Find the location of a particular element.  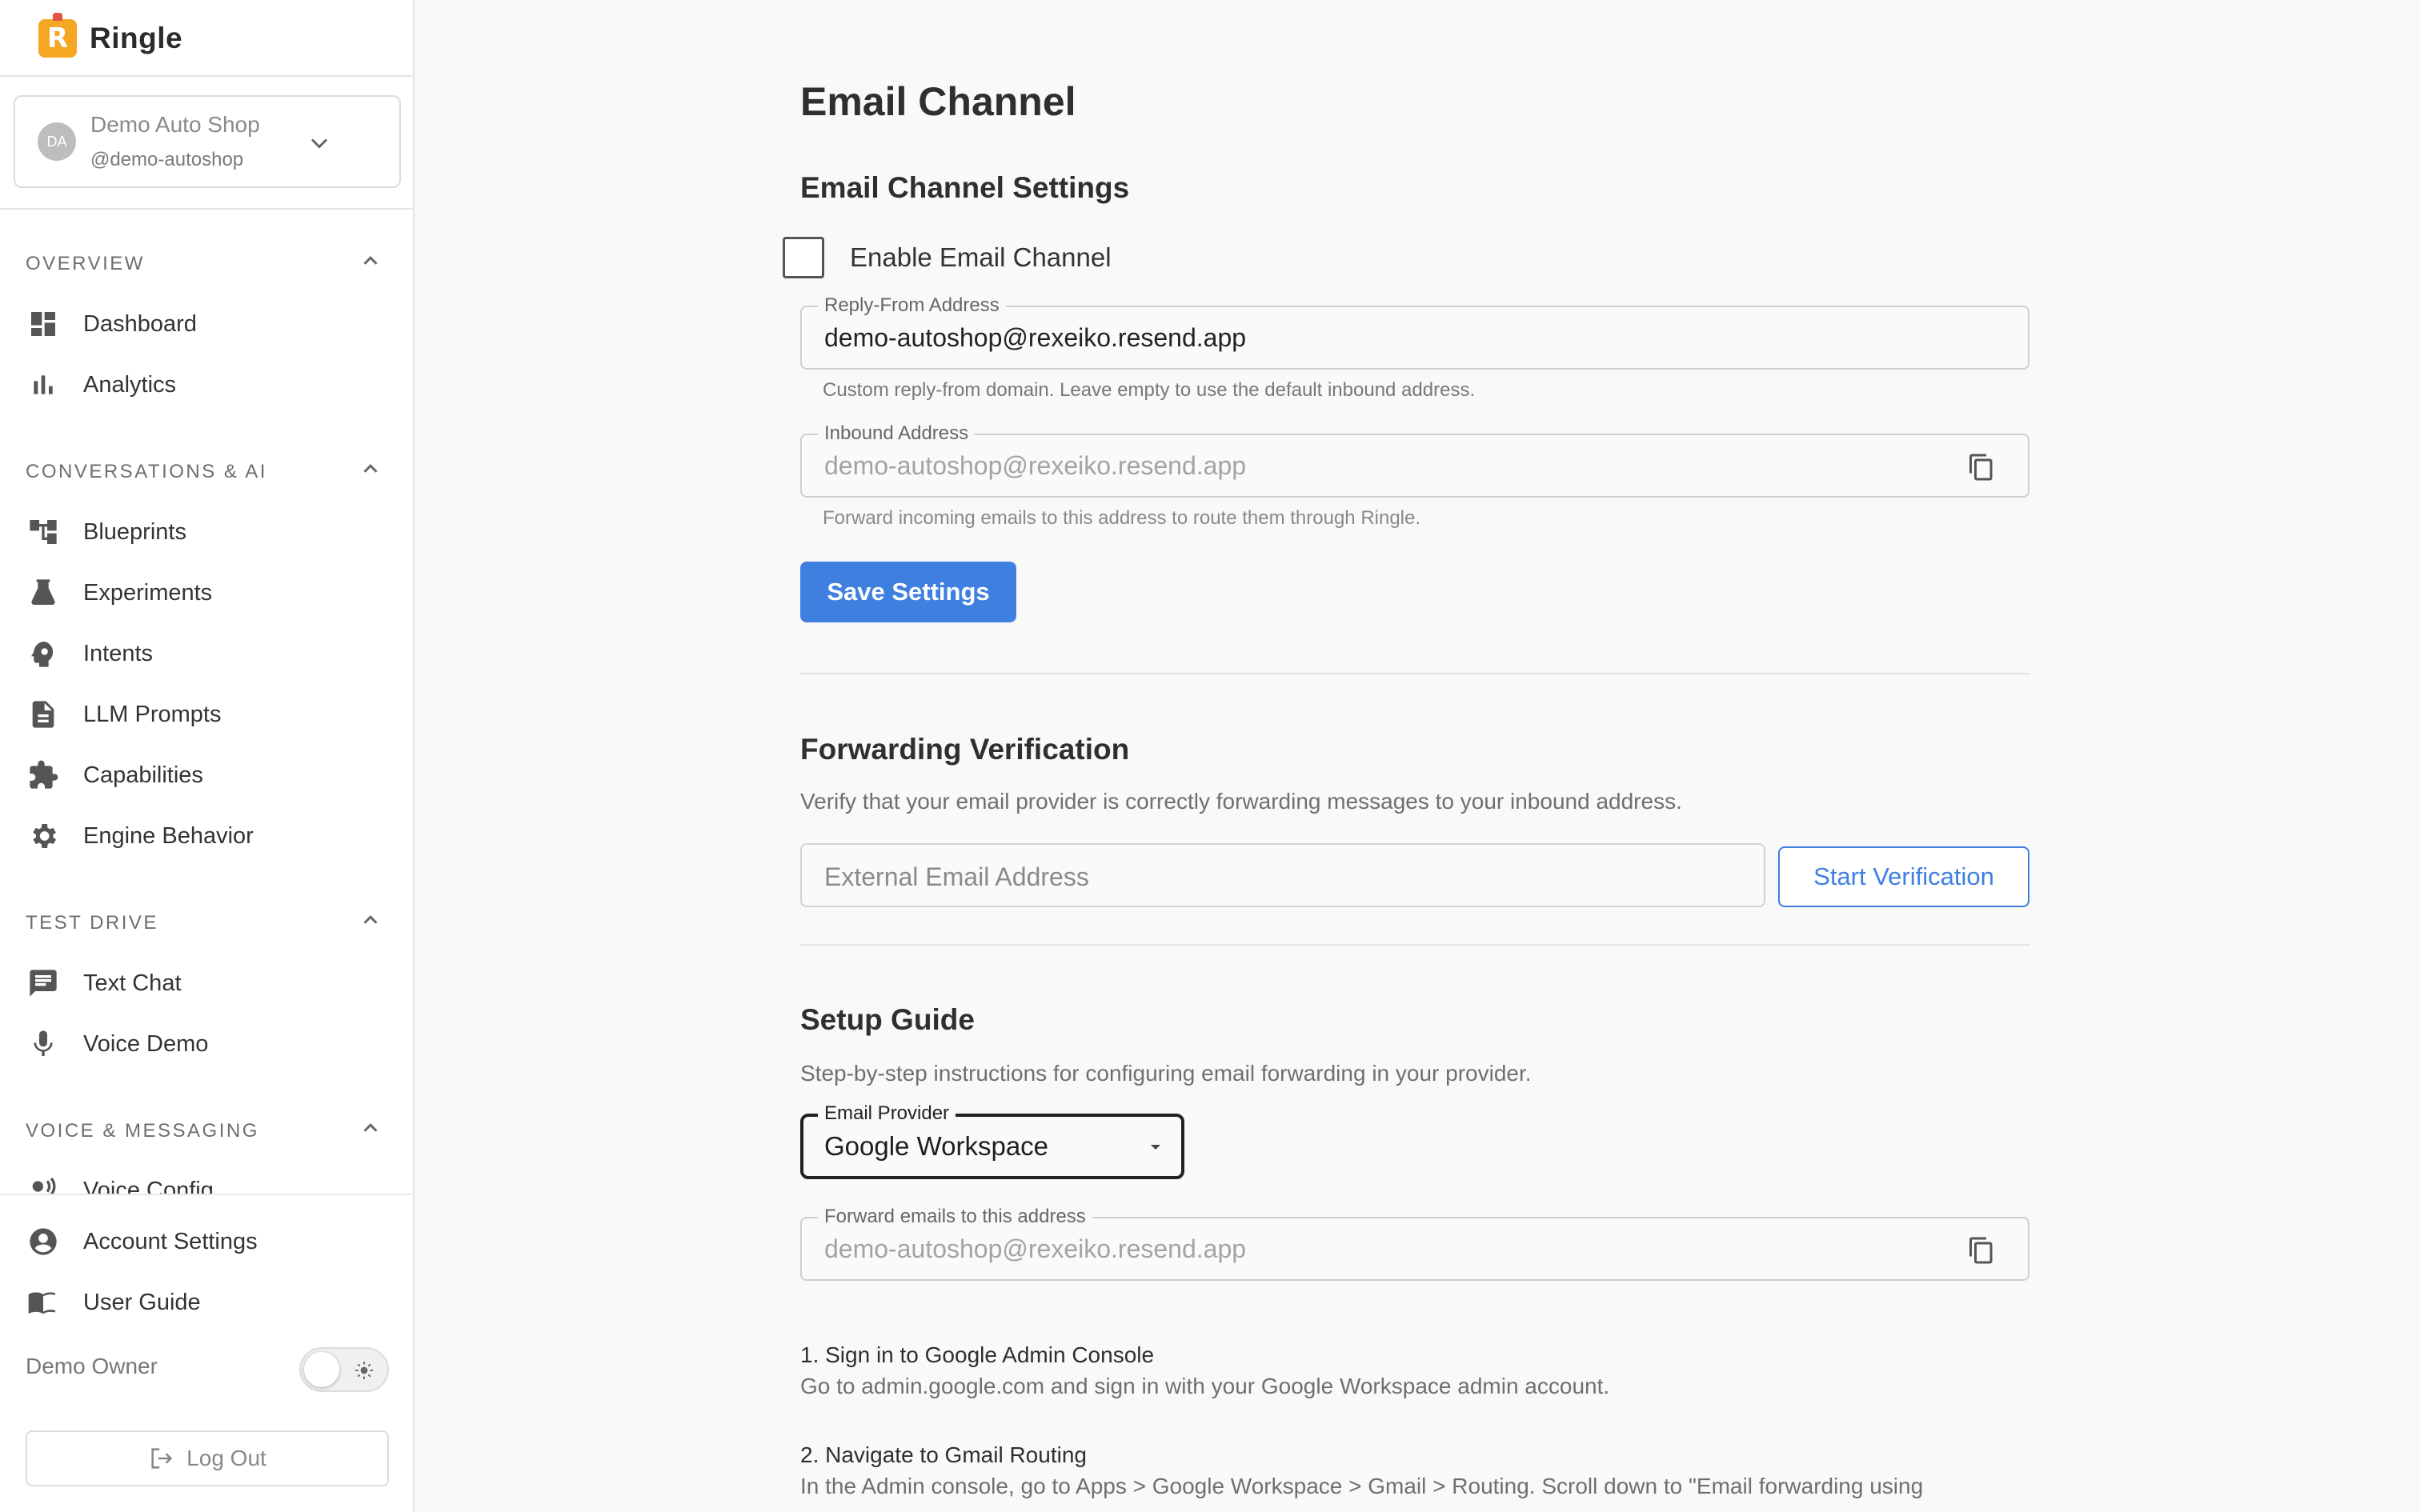

toggle-knob is located at coordinates (321, 1369).